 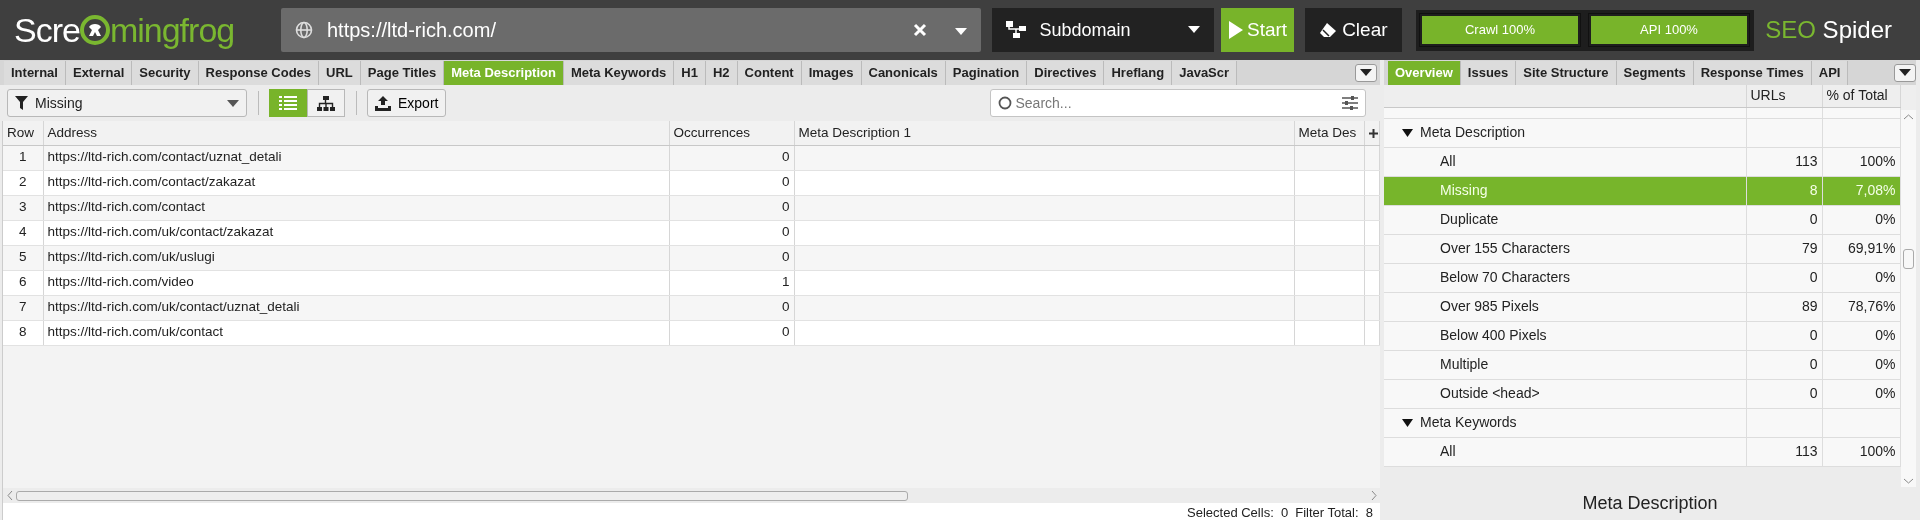 What do you see at coordinates (23, 307) in the screenshot?
I see `table-cell: 7` at bounding box center [23, 307].